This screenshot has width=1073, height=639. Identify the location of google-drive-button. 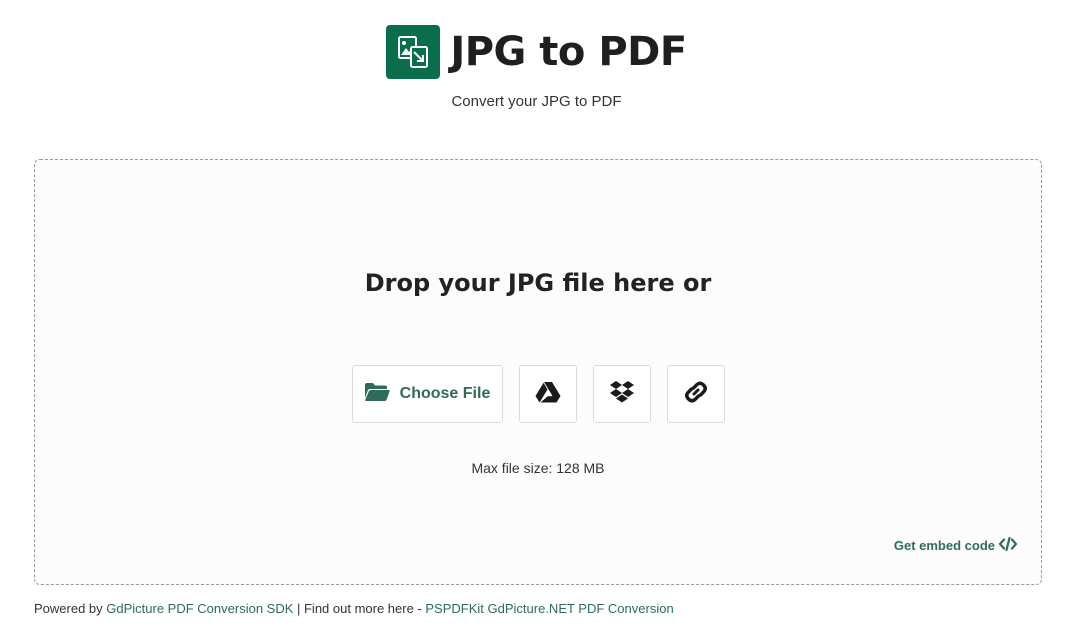
(547, 394).